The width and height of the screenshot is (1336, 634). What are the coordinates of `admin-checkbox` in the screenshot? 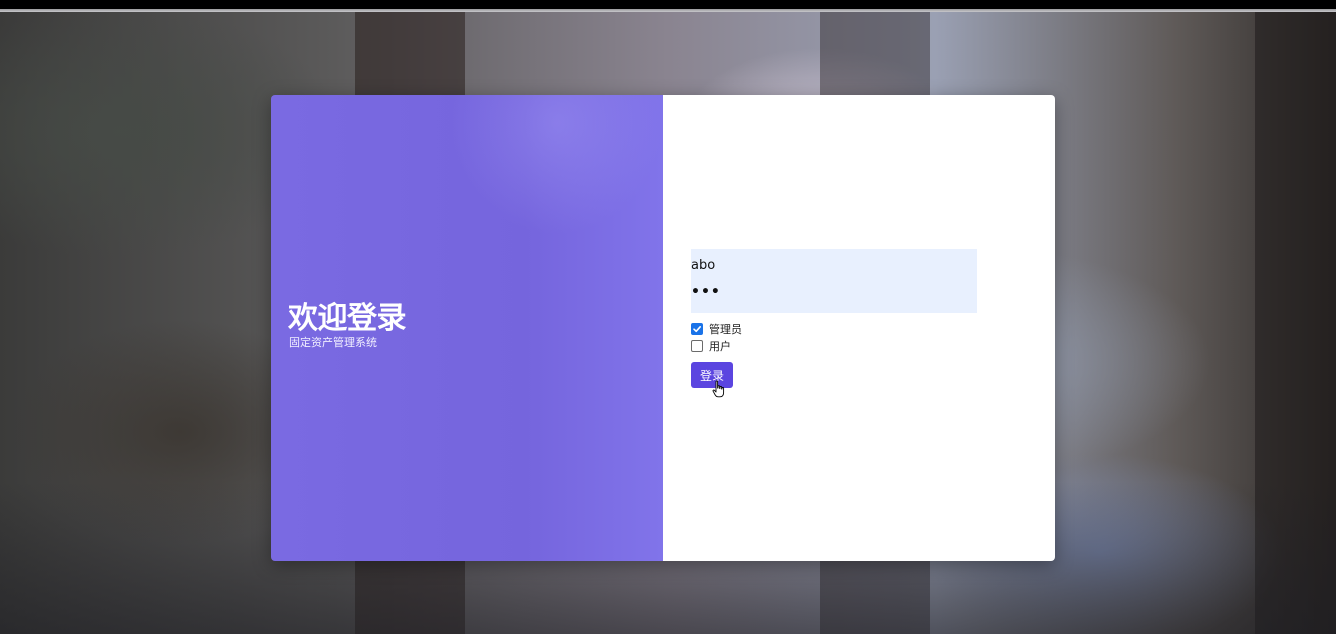 It's located at (697, 329).